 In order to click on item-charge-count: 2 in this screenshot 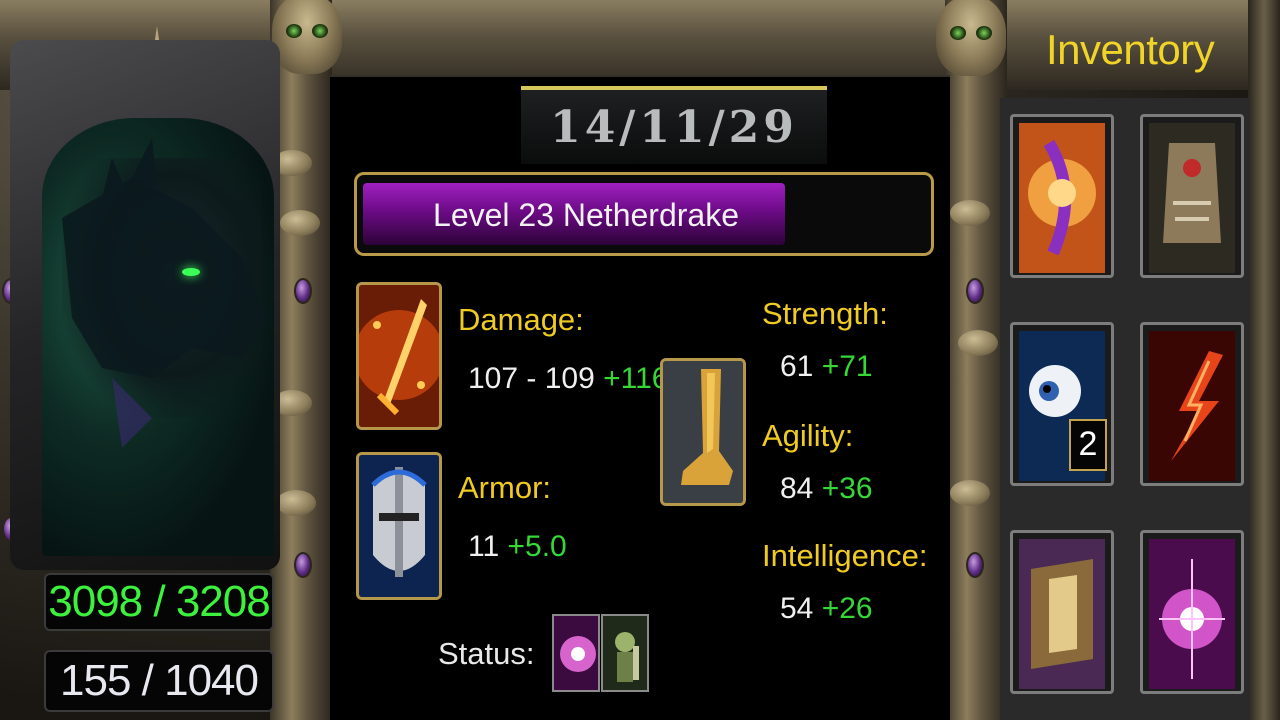, I will do `click(1088, 445)`.